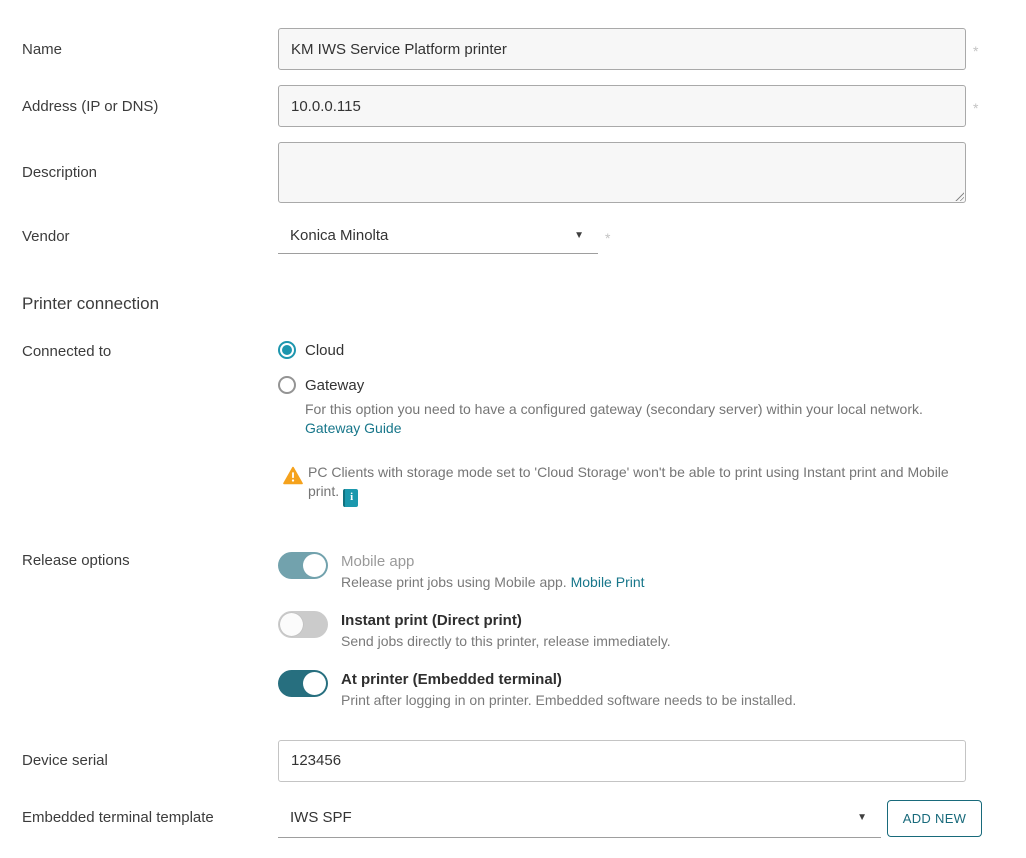 This screenshot has width=1026, height=858. I want to click on radio-option-gateway: Gateway, so click(621, 385).